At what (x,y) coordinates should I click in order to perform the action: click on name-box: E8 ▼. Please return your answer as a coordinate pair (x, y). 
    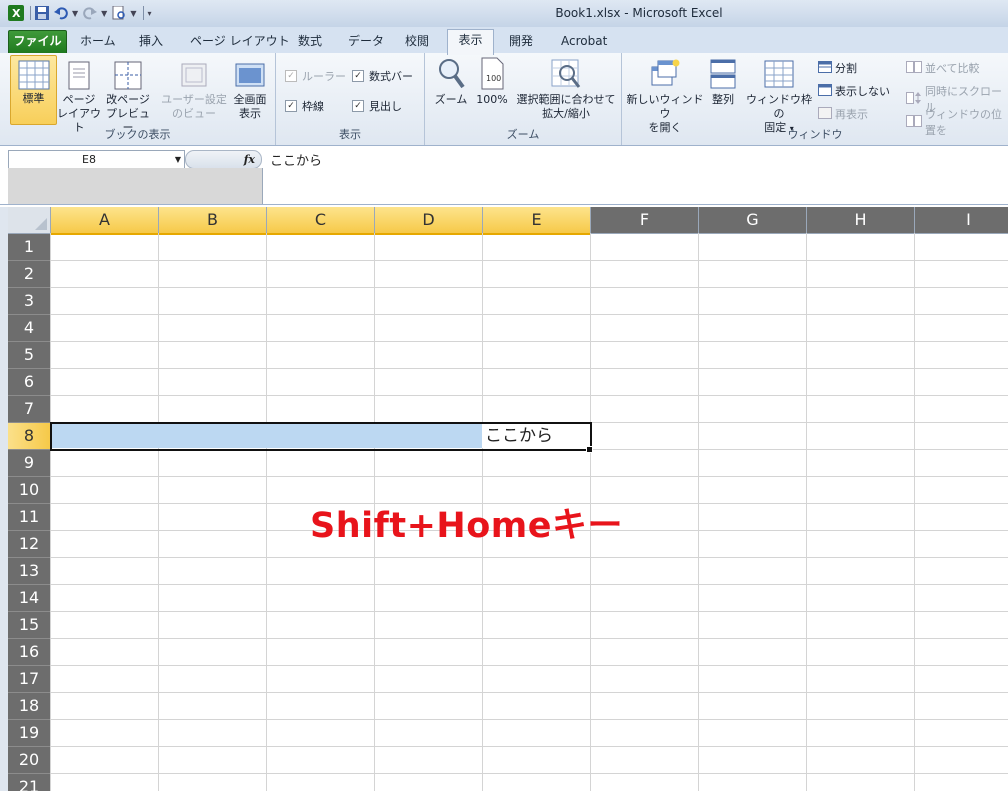
    Looking at the image, I should click on (96, 159).